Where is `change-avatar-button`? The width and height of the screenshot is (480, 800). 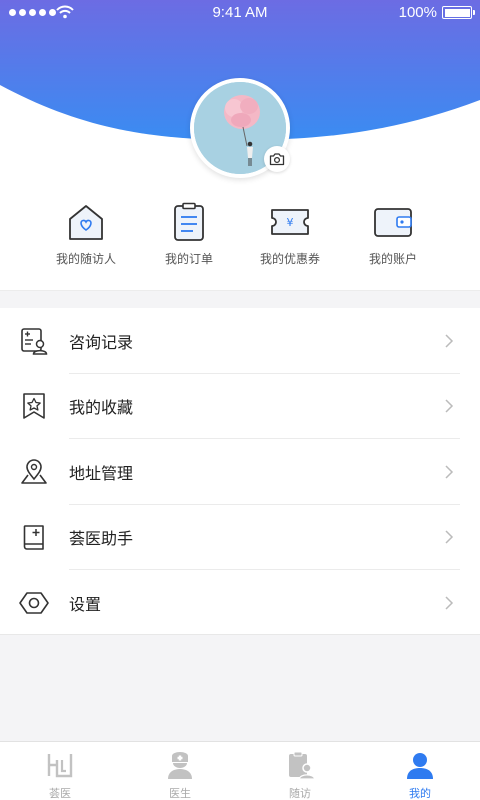 change-avatar-button is located at coordinates (277, 159).